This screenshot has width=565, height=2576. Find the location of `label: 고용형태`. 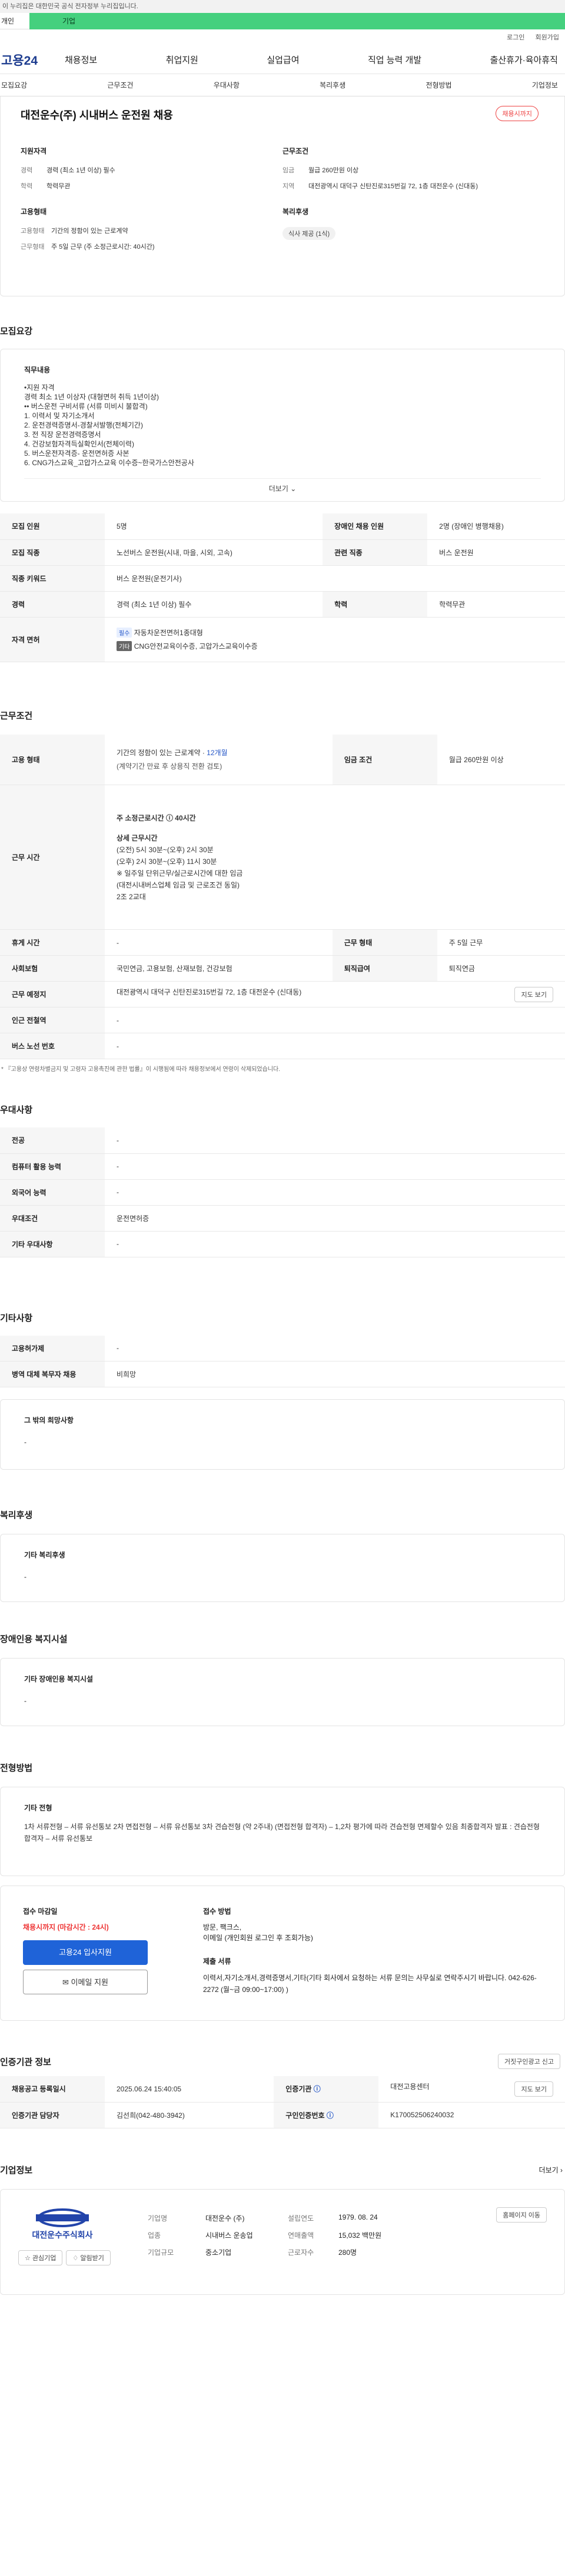

label: 고용형태 is located at coordinates (33, 231).